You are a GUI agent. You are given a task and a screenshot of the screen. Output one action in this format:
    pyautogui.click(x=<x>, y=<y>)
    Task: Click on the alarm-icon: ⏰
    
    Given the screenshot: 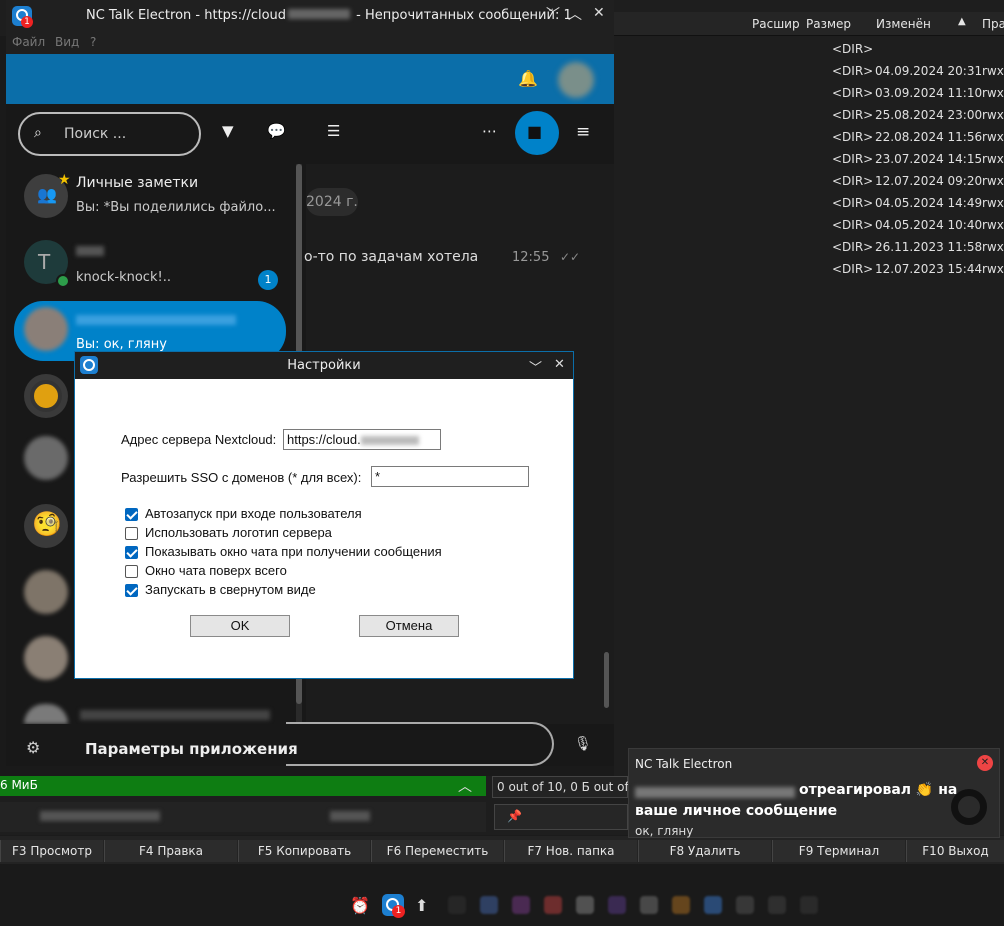 What is the action you would take?
    pyautogui.click(x=360, y=905)
    